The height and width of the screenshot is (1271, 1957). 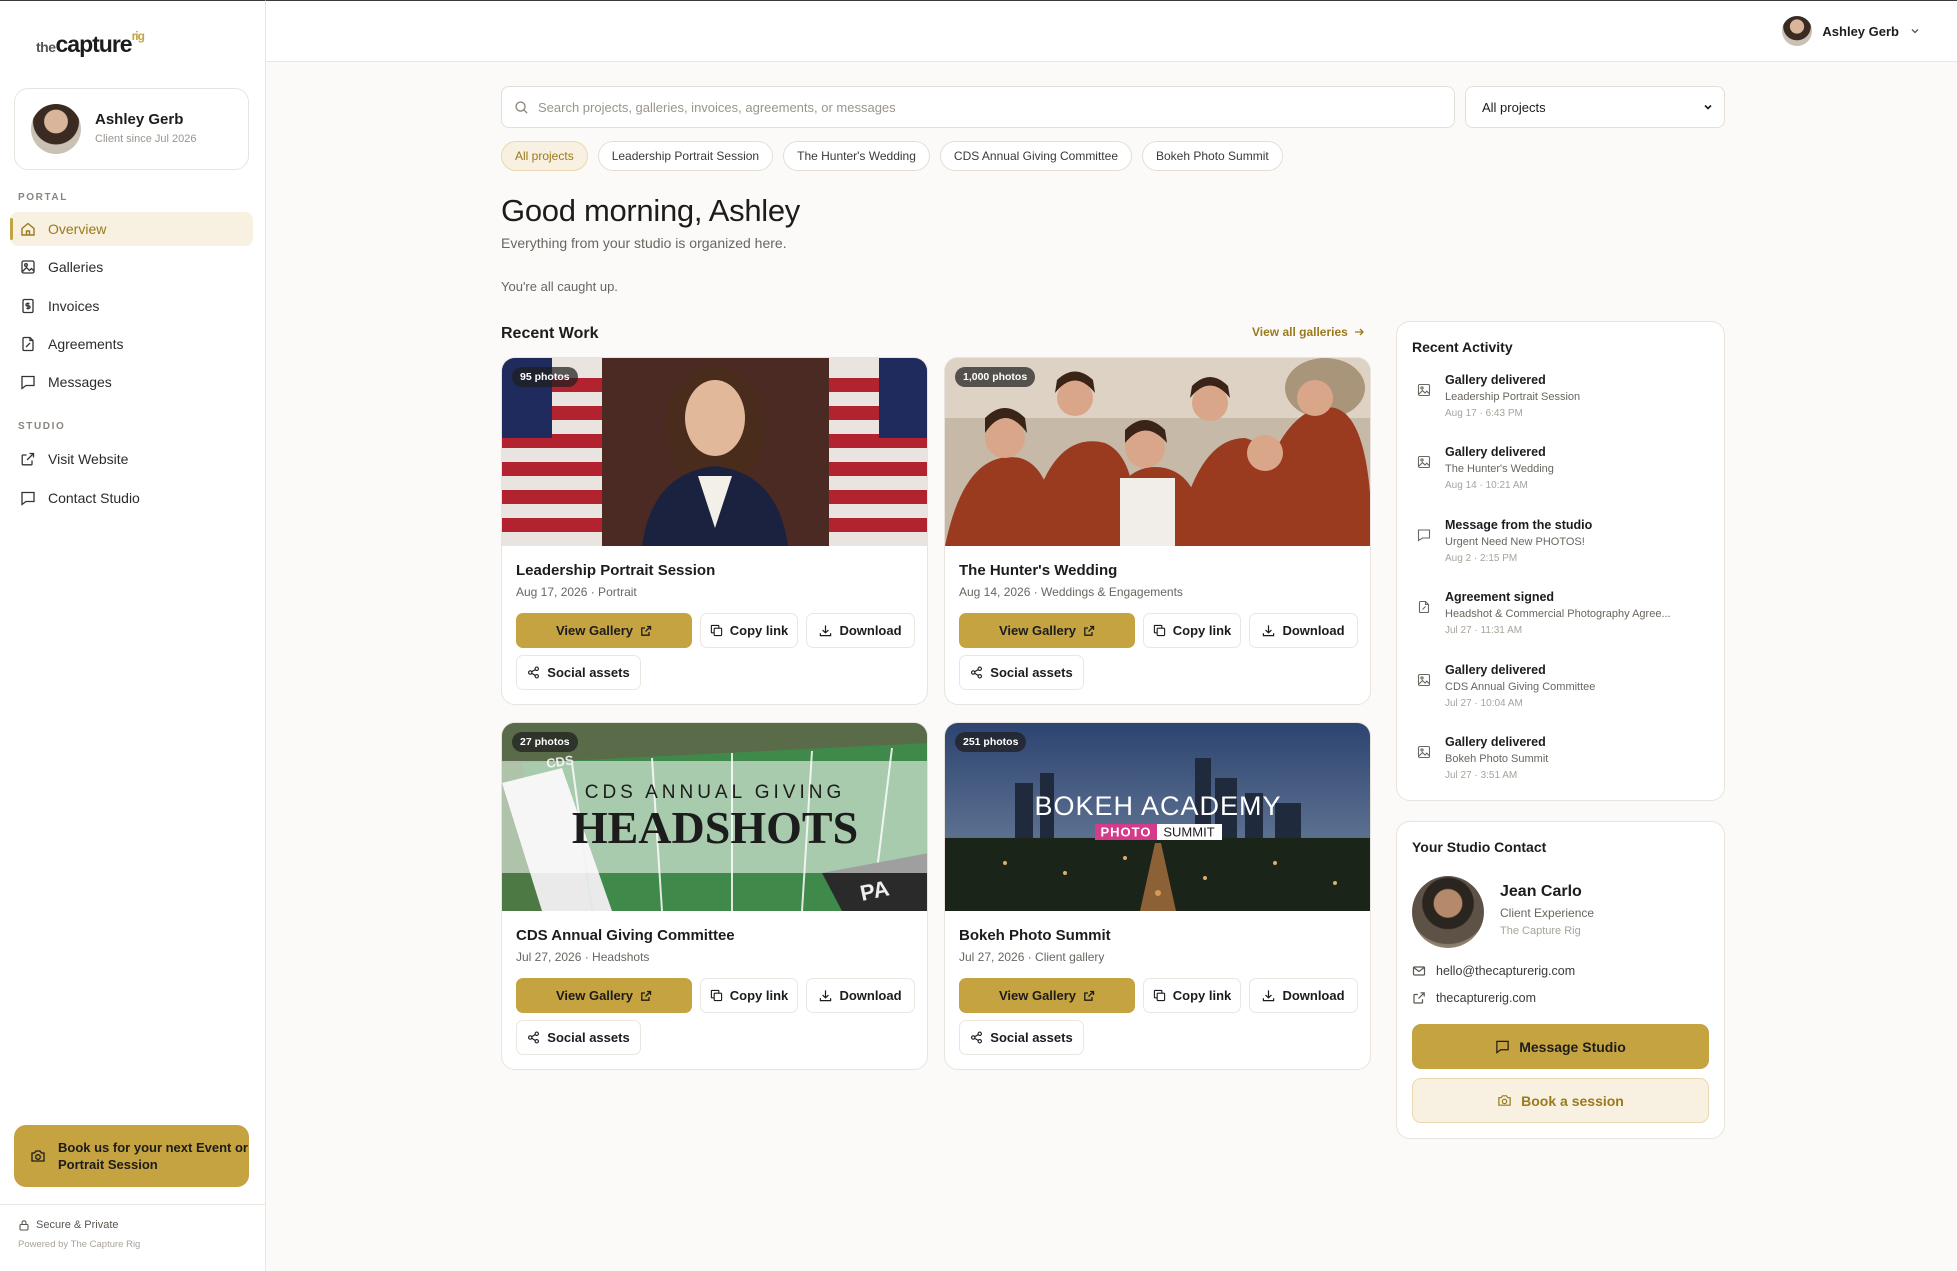 What do you see at coordinates (550, 333) in the screenshot?
I see `recent-work-heading: Recent Work` at bounding box center [550, 333].